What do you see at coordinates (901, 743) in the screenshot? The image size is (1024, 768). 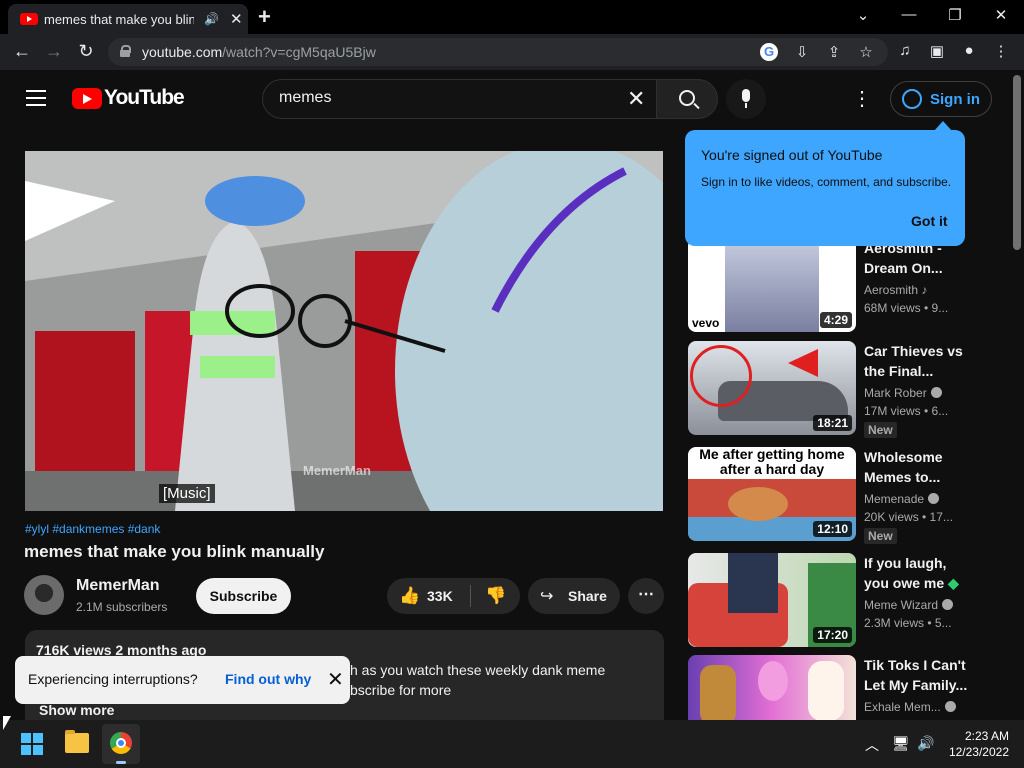 I see `network-icon: 🖥` at bounding box center [901, 743].